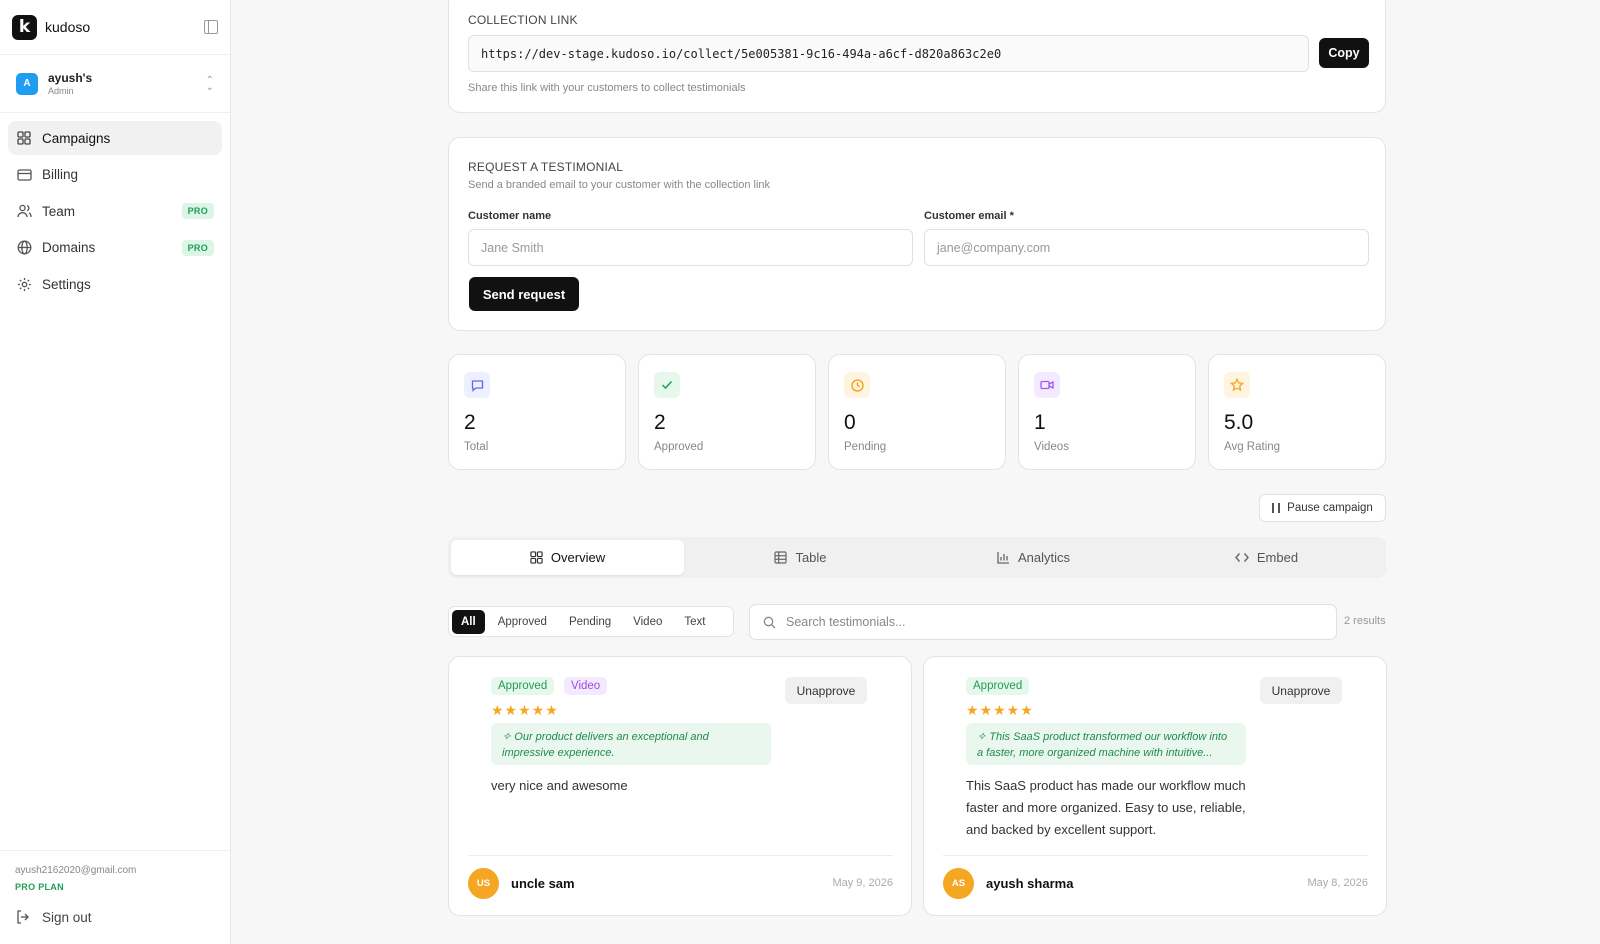 This screenshot has width=1600, height=944. I want to click on search-icon, so click(769, 622).